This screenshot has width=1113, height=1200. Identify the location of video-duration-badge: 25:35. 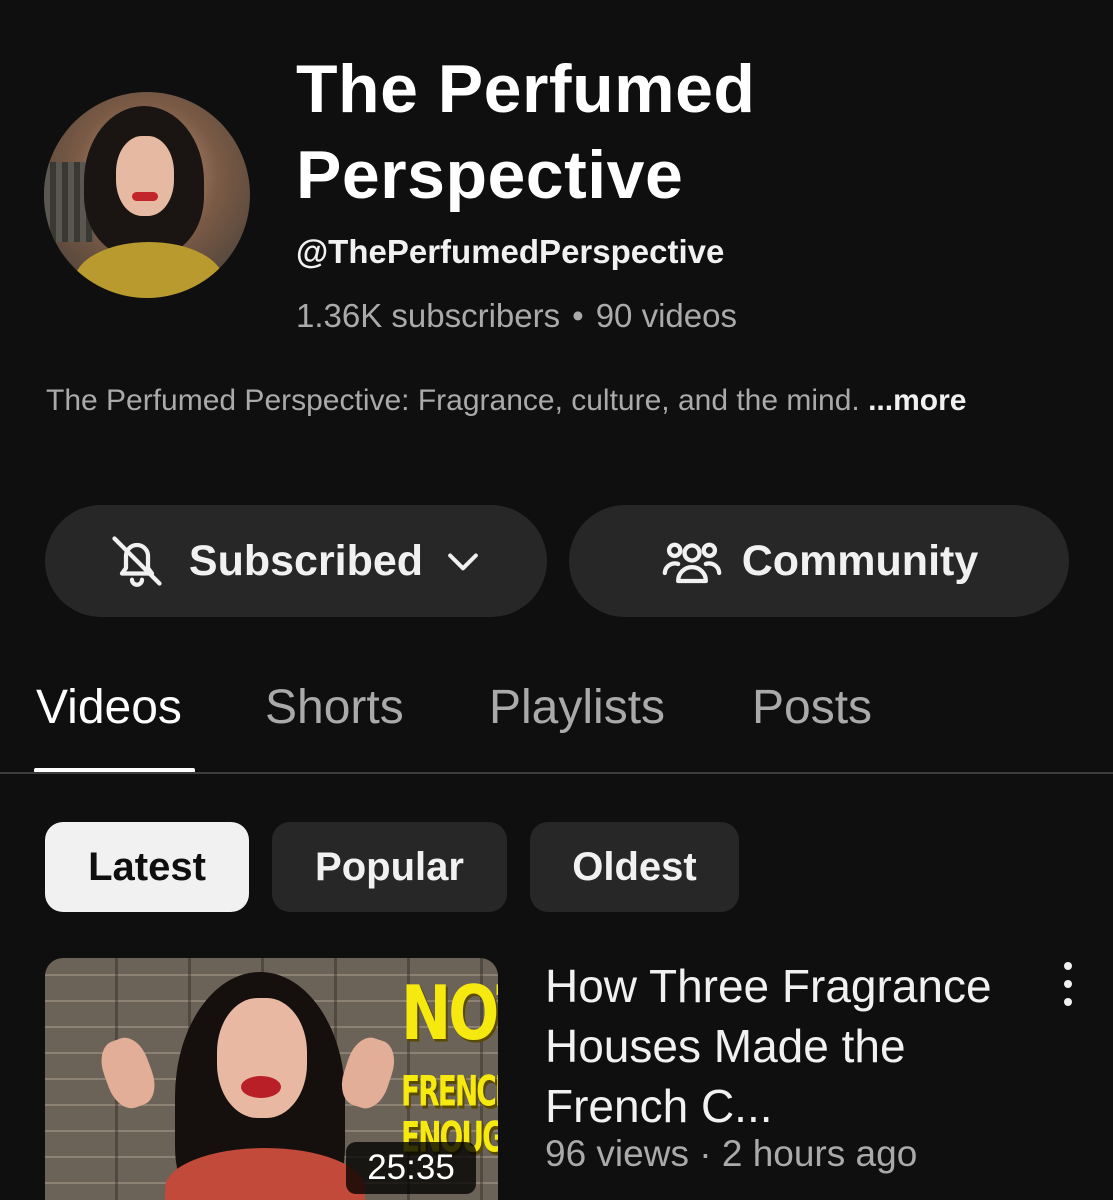
(411, 1168).